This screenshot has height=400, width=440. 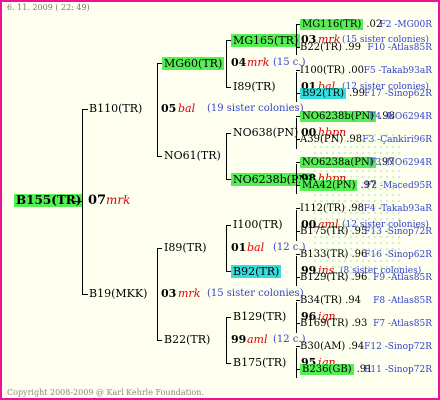 I want to click on b175-queen: B175(TR), so click(x=259, y=362).